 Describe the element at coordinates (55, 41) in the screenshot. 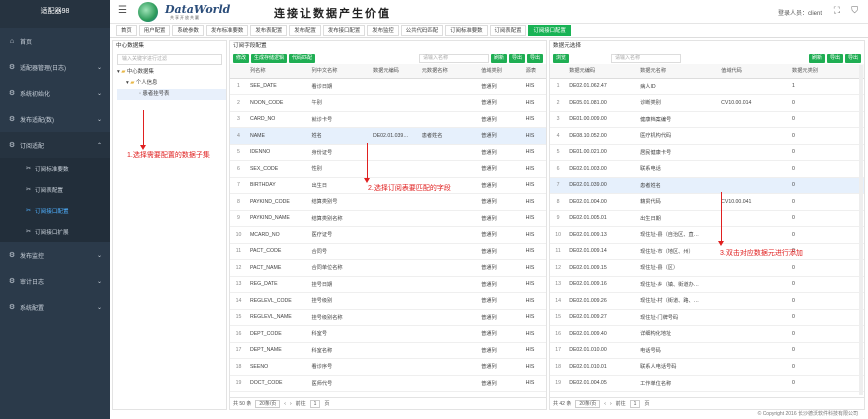

I see `sidebar-item-home: ⌂ 首页` at that location.